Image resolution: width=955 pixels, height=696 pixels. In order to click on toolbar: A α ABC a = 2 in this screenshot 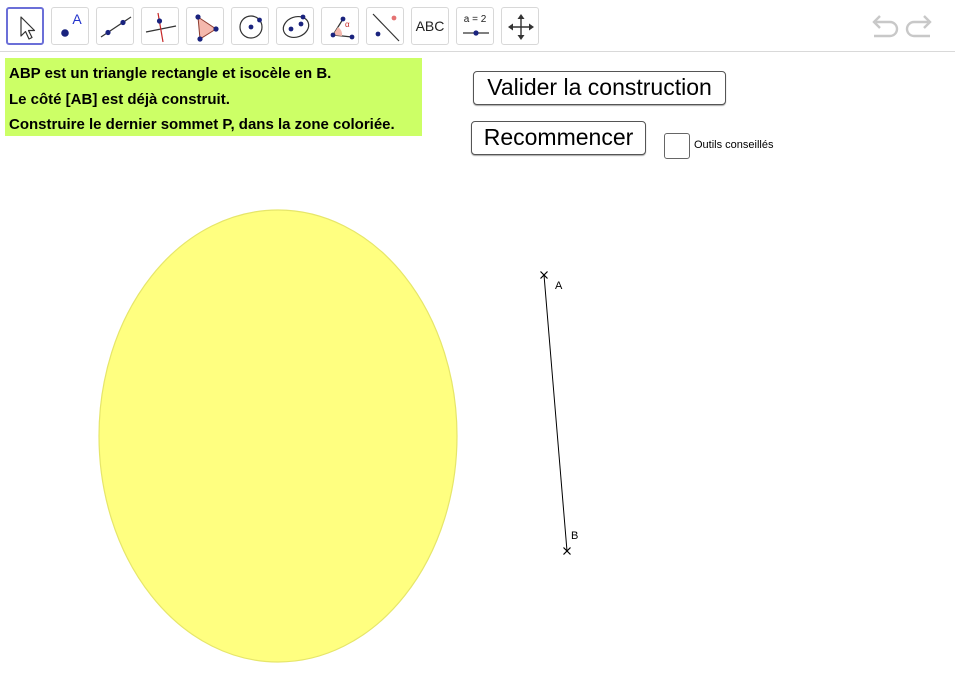, I will do `click(477, 26)`.